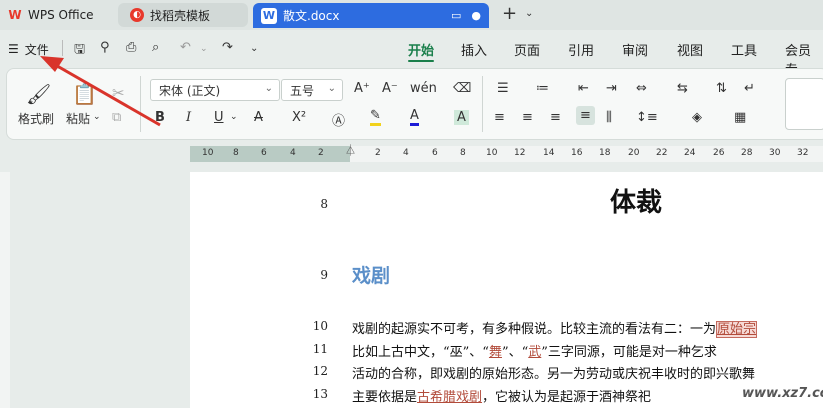  I want to click on file-menu-label: 文件, so click(36, 49).